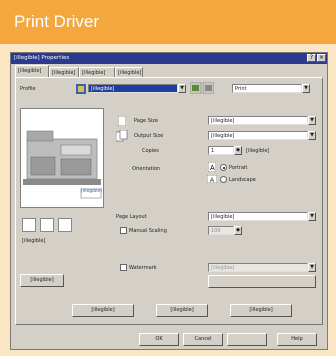 This screenshot has width=336, height=356. I want to click on watermark-select: [illegible], so click(258, 267).